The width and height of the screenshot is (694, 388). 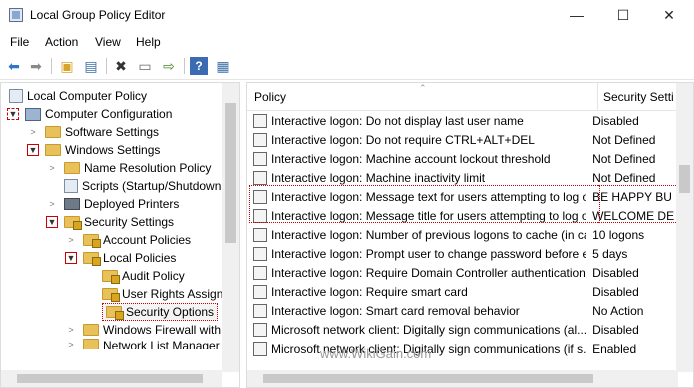 What do you see at coordinates (428, 378) in the screenshot?
I see `list-hscroll-thumb` at bounding box center [428, 378].